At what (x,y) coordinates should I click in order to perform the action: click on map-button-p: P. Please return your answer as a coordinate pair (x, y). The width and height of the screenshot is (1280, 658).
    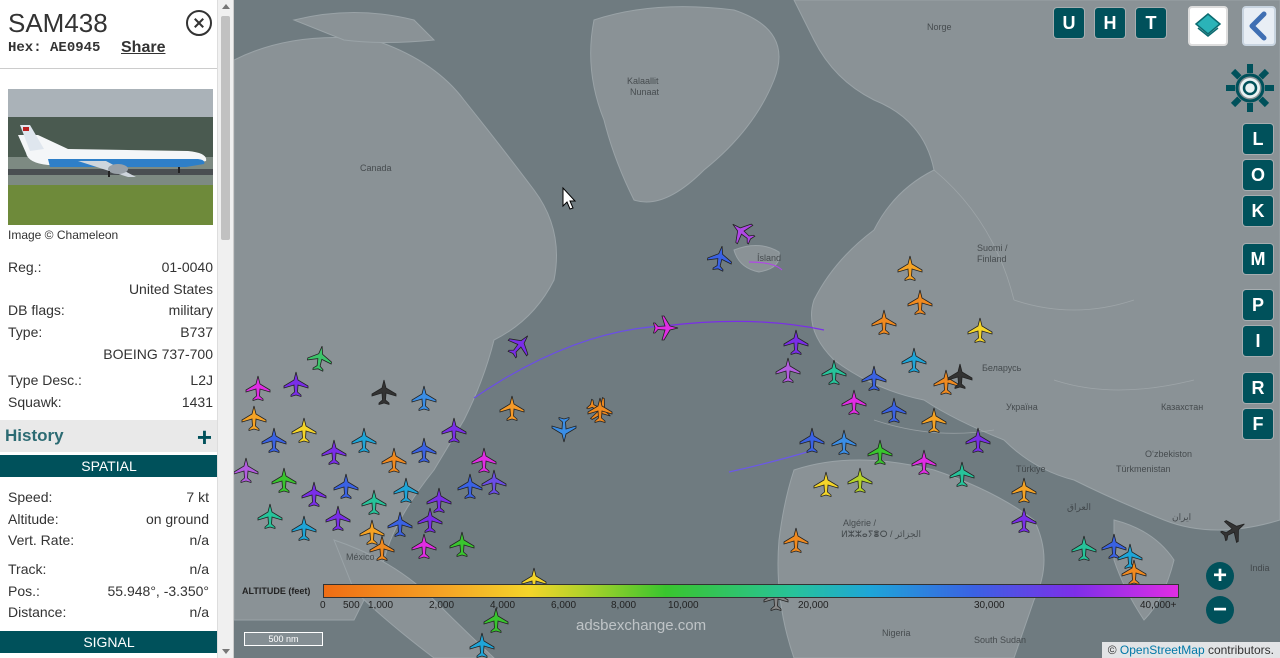
    Looking at the image, I should click on (1258, 305).